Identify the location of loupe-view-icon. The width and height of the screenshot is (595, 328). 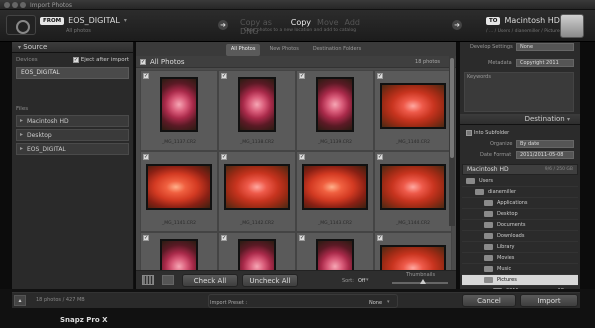
(168, 280).